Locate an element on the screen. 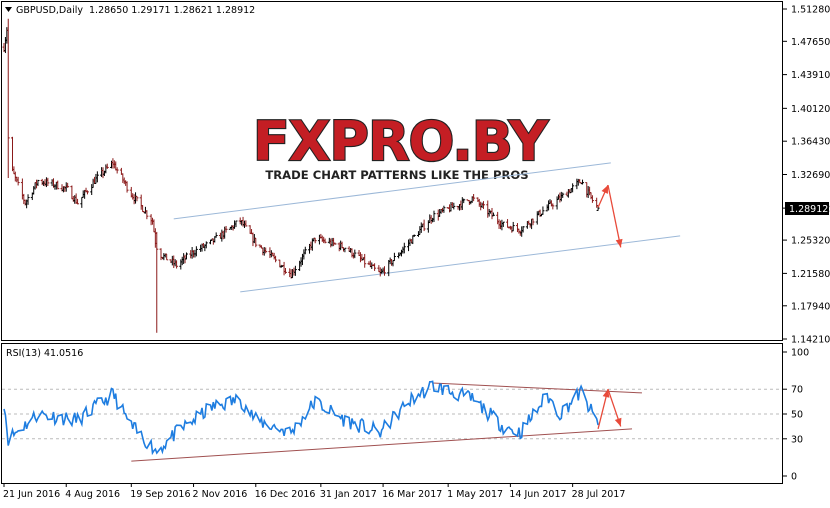  rsi-tick-label: 100 is located at coordinates (800, 353).